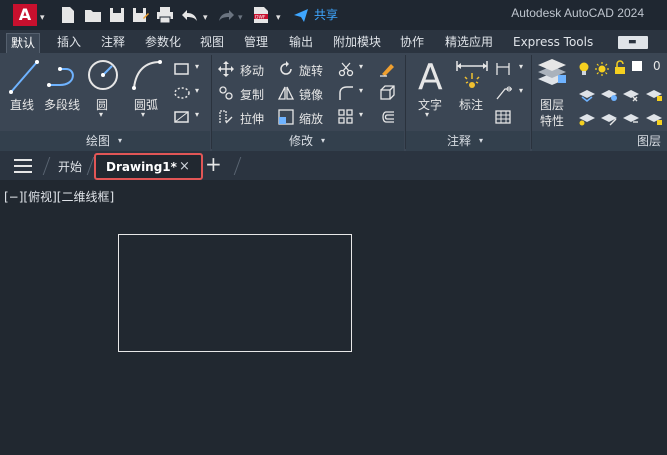  What do you see at coordinates (503, 119) in the screenshot?
I see `table-icon` at bounding box center [503, 119].